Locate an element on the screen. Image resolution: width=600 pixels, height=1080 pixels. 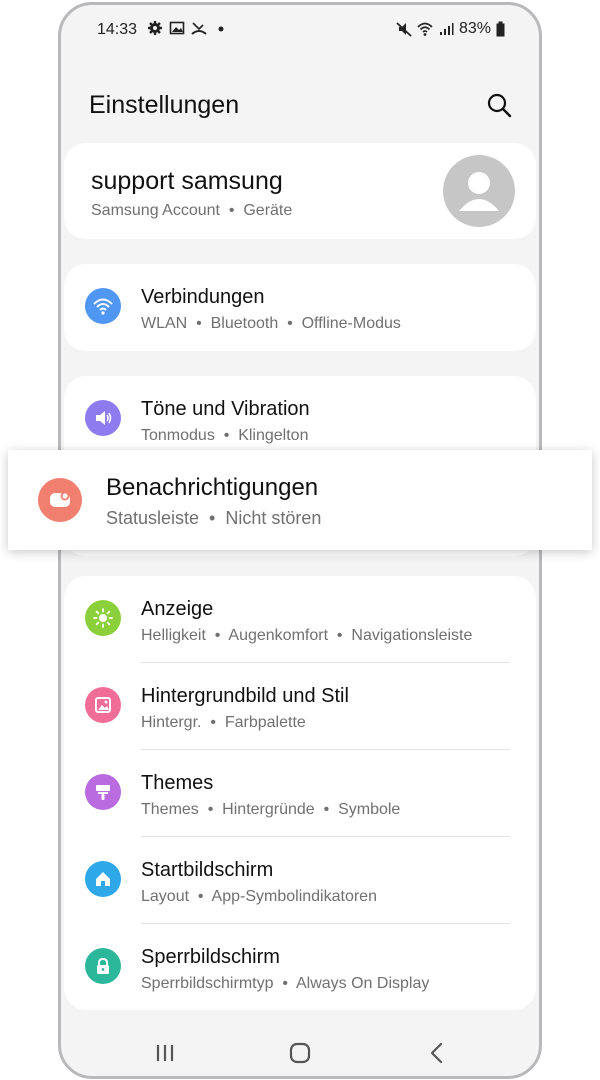
item-subtitle: WLAN • Bluetooth • Offline-Modus is located at coordinates (271, 323).